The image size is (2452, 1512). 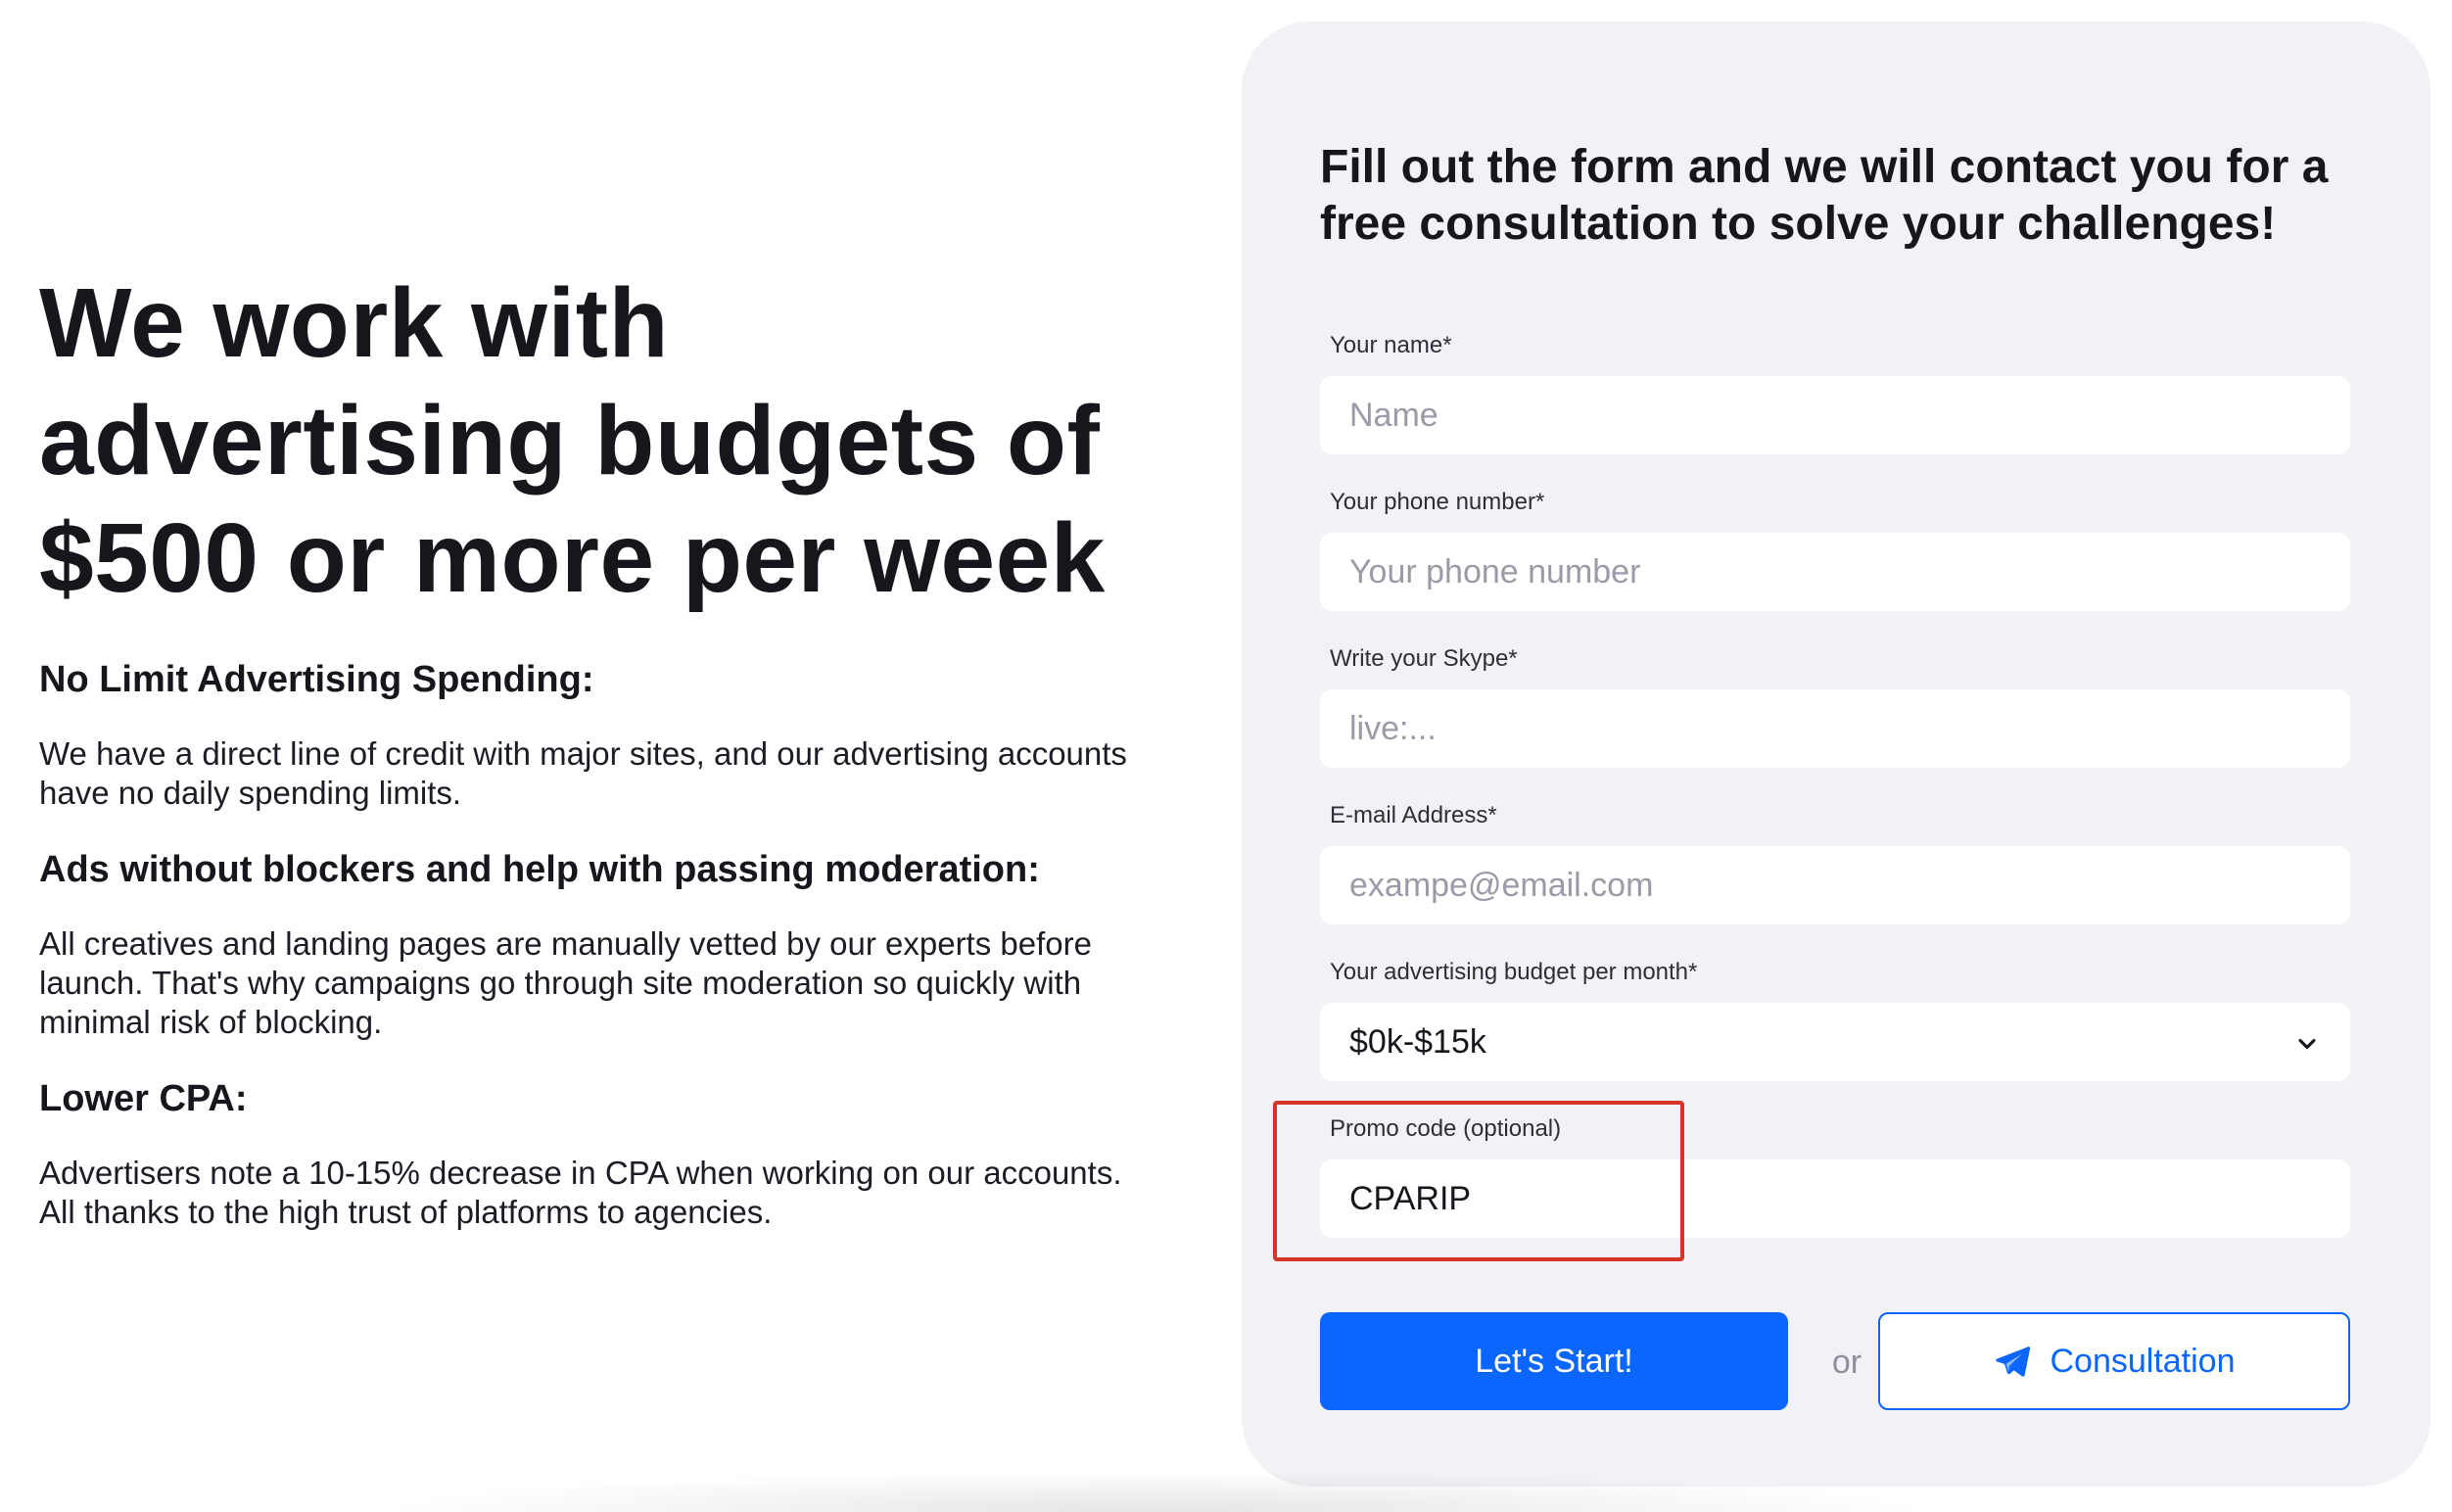 What do you see at coordinates (1155, 1490) in the screenshot?
I see `bottom-shadow` at bounding box center [1155, 1490].